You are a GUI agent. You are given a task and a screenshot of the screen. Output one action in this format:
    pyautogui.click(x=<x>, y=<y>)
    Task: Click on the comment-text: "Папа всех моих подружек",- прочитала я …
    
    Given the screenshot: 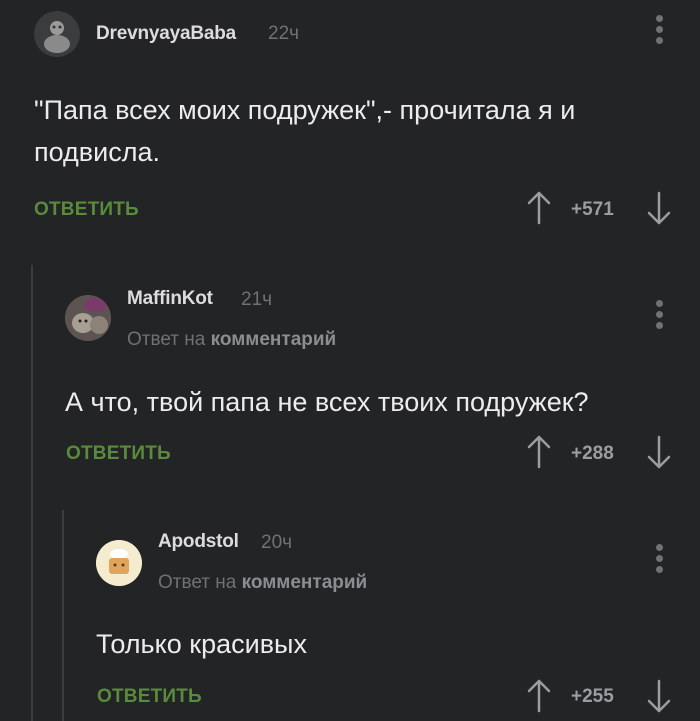 What is the action you would take?
    pyautogui.click(x=354, y=131)
    